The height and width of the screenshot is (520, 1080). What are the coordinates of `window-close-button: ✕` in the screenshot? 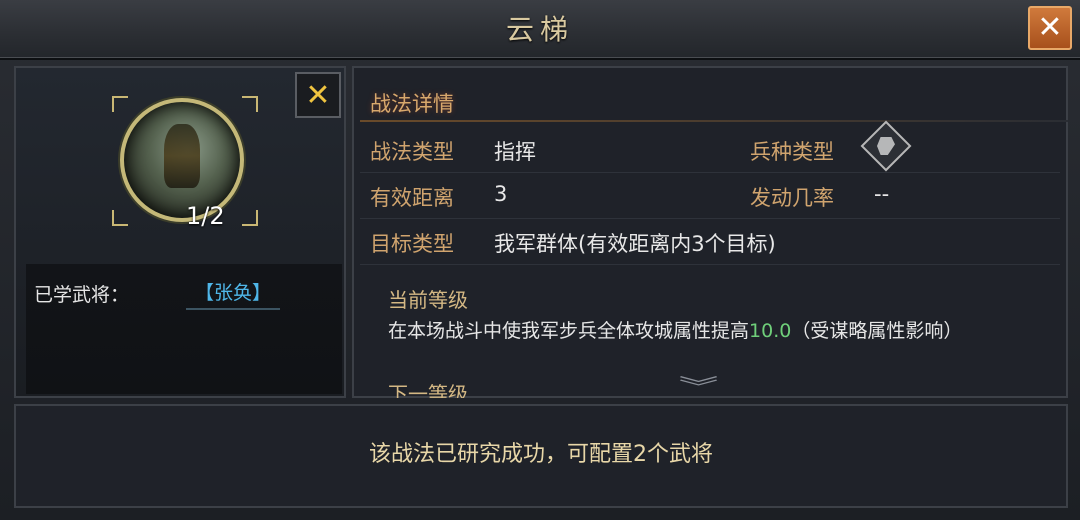 It's located at (1050, 28).